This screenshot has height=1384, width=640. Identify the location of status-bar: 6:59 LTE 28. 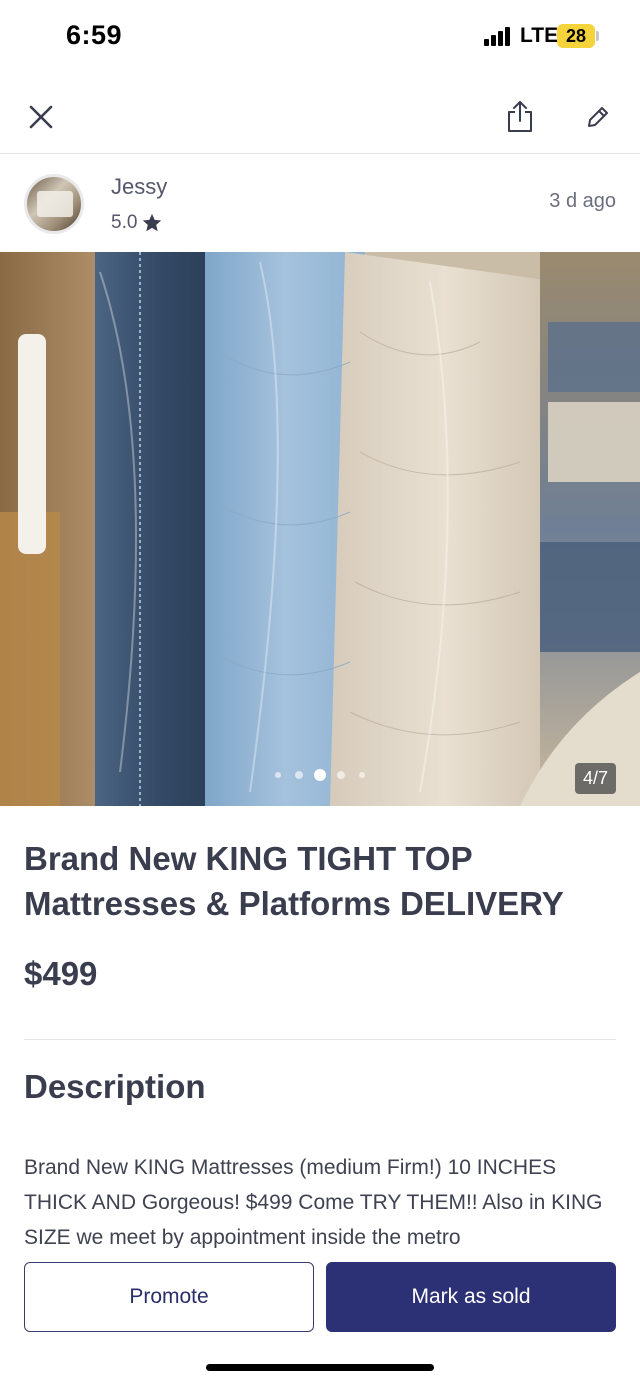
(320, 36).